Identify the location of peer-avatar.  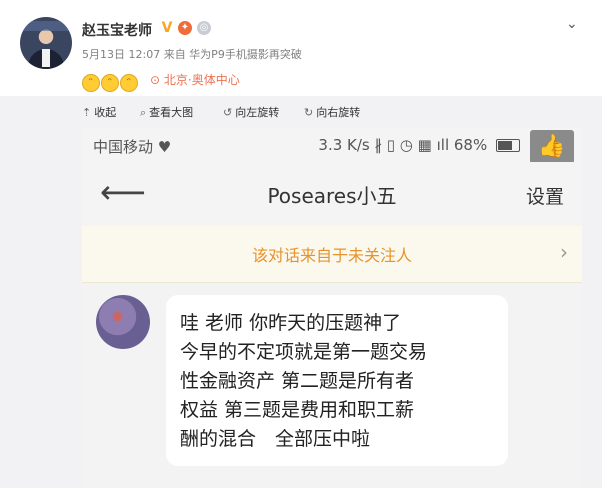
(123, 322).